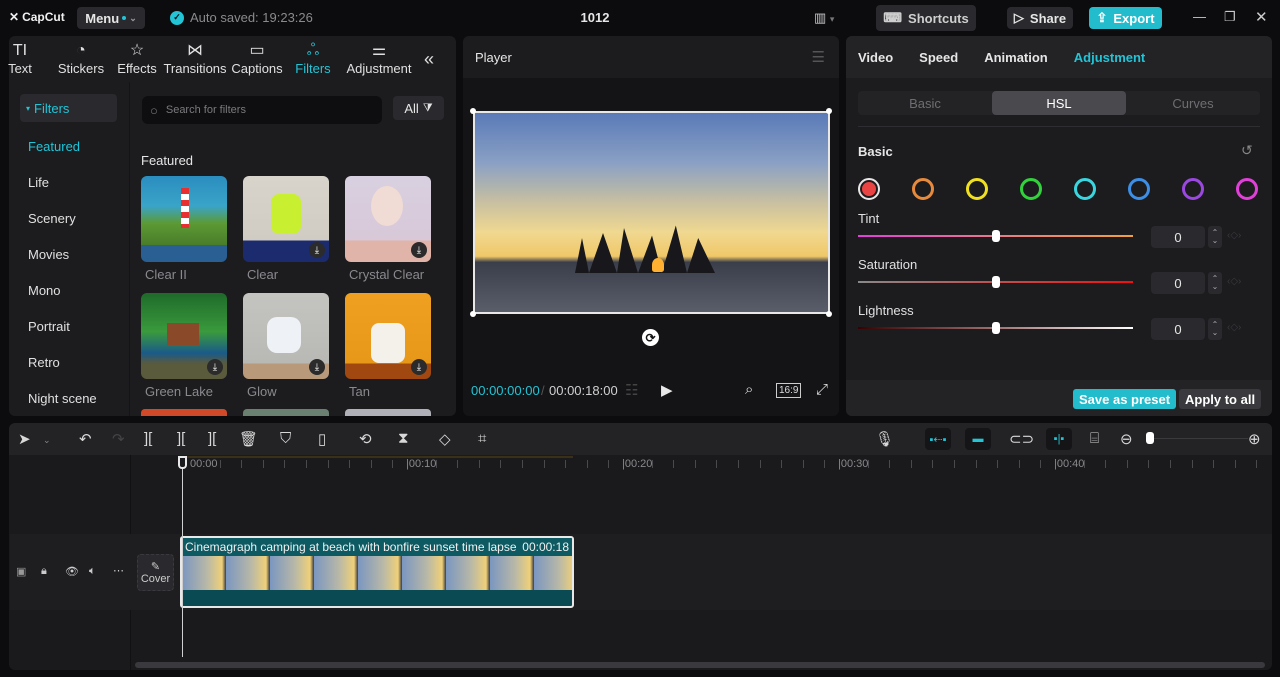  Describe the element at coordinates (1178, 283) in the screenshot. I see `saturation-value-input: 0` at that location.